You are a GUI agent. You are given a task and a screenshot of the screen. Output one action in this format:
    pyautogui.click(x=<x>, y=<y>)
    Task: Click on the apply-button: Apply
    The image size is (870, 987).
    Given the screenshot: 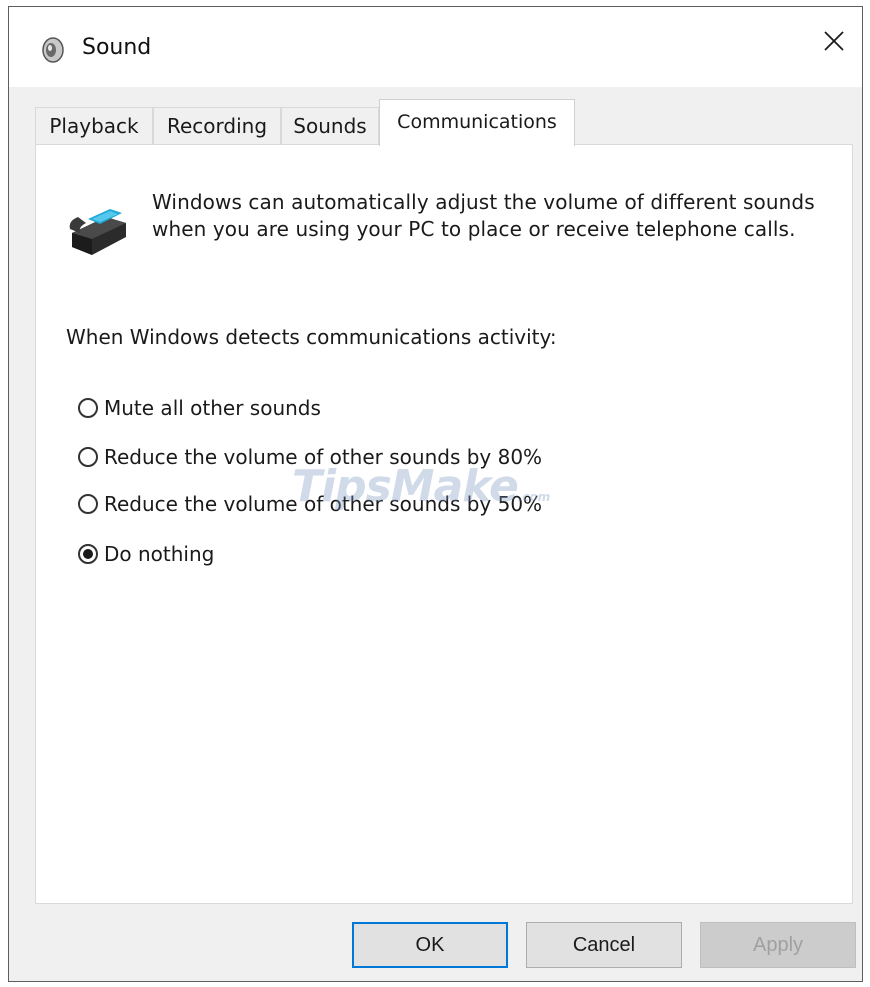 What is the action you would take?
    pyautogui.click(x=778, y=945)
    